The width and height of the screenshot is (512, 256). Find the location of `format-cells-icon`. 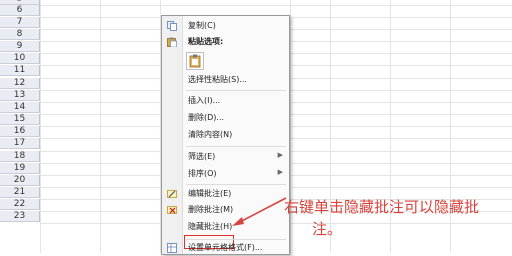

format-cells-icon is located at coordinates (172, 248).